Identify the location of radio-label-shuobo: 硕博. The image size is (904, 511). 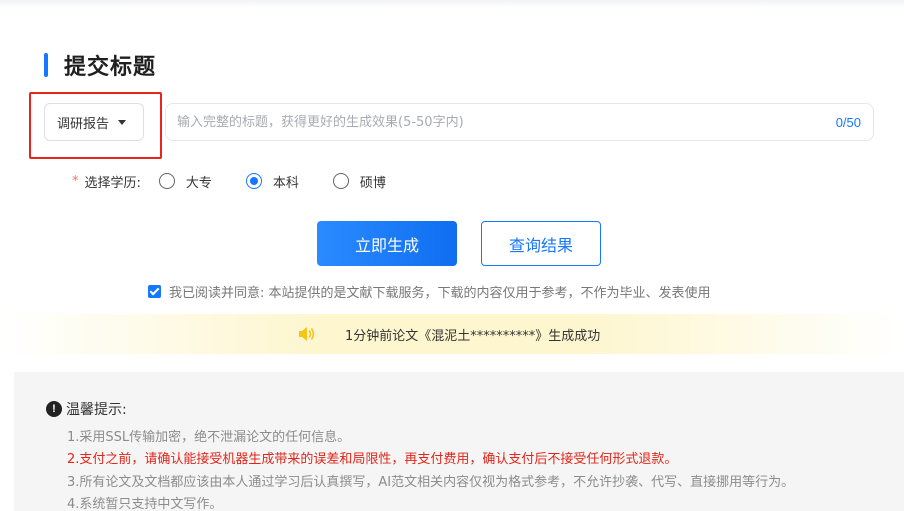
(372, 183).